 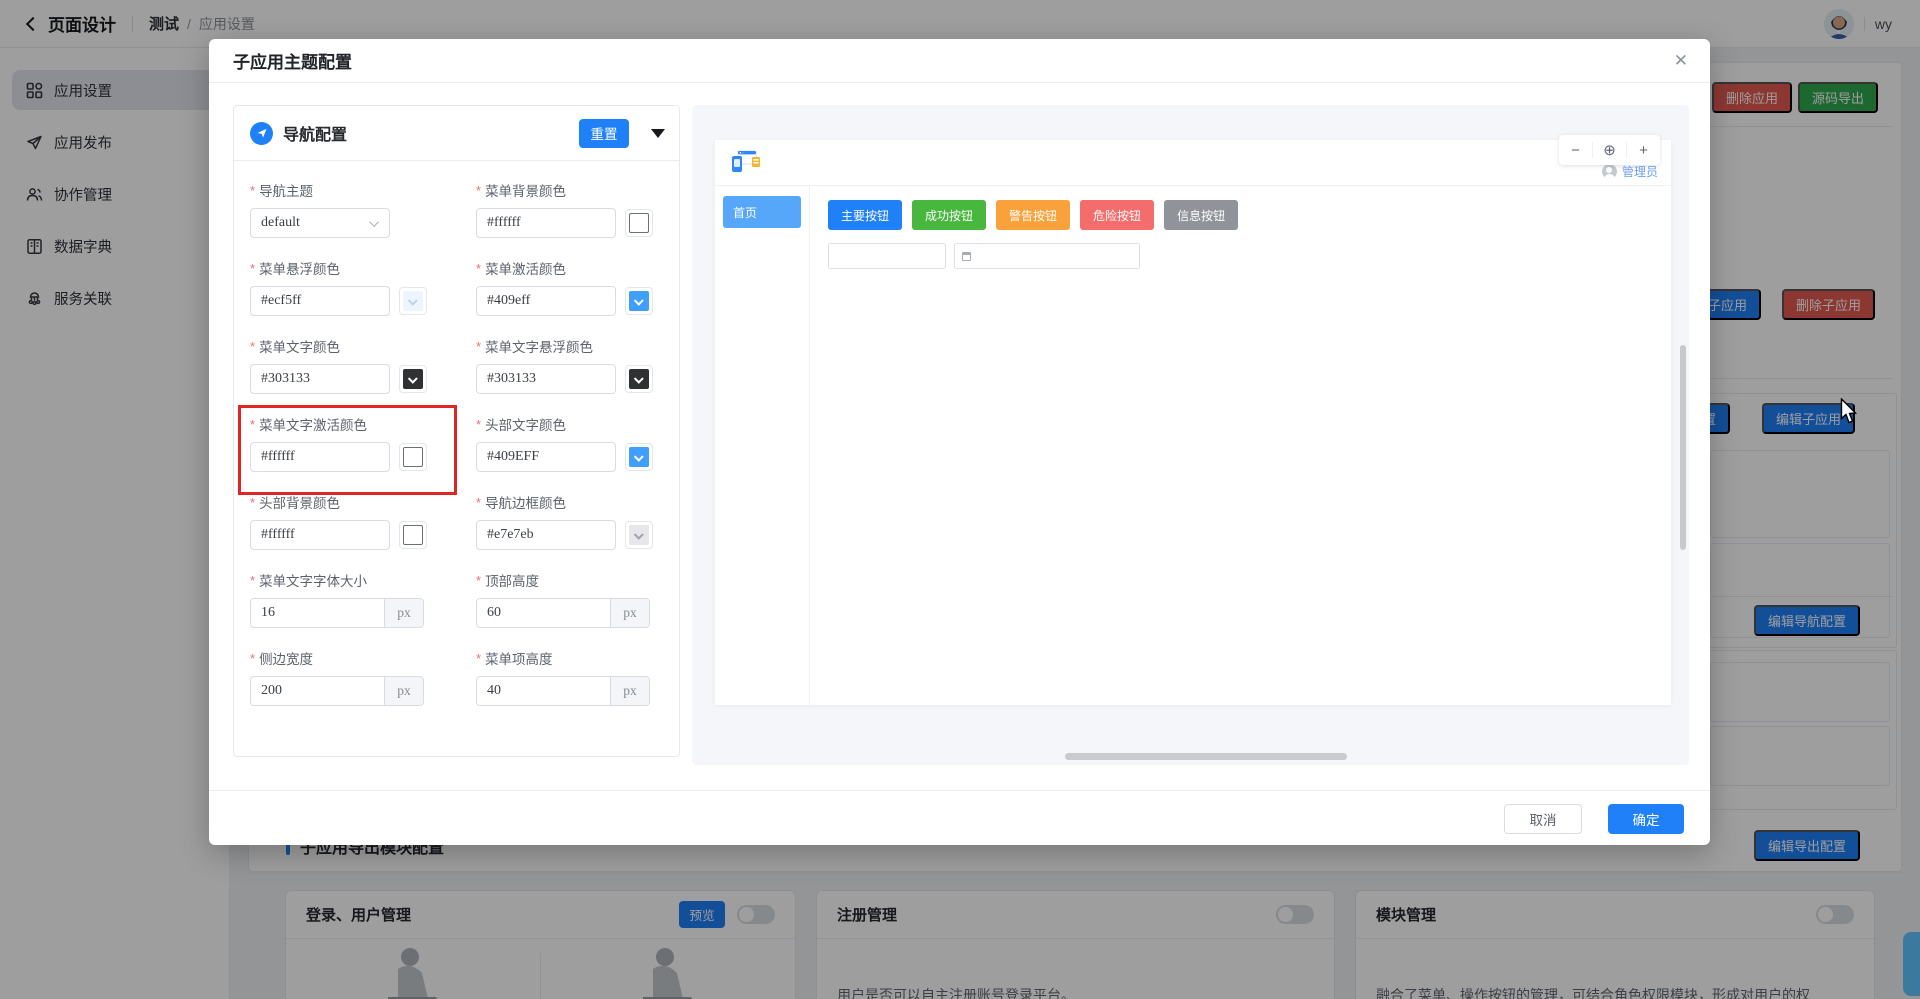 What do you see at coordinates (413, 379) in the screenshot?
I see `menu-text-color-swatch` at bounding box center [413, 379].